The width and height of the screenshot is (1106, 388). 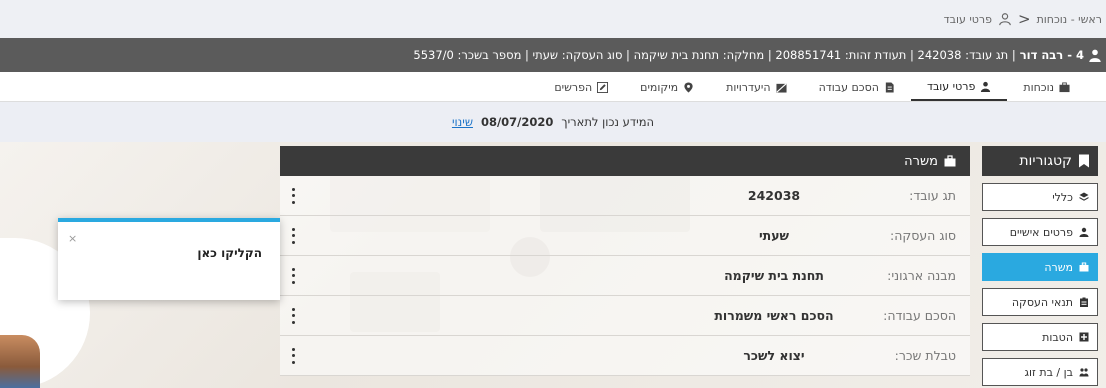 I want to click on category-benefits: הטבות, so click(x=1040, y=337).